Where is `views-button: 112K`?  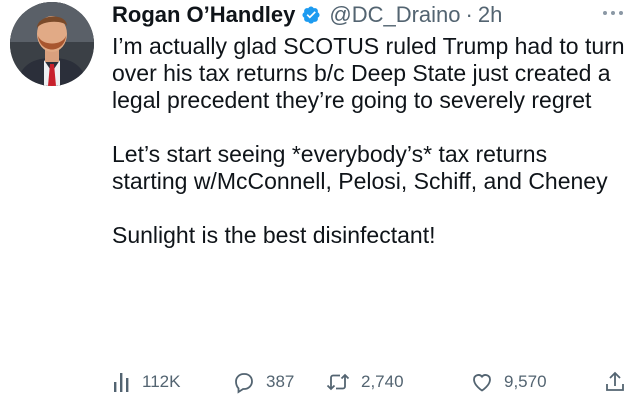 views-button: 112K is located at coordinates (146, 382).